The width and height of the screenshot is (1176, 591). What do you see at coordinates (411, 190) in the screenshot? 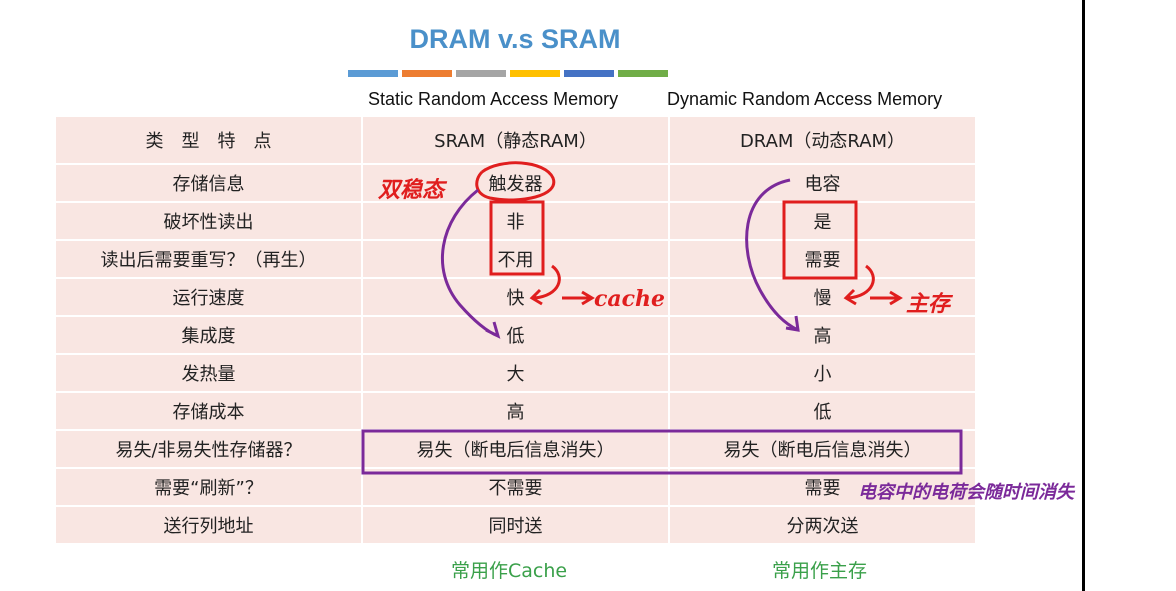
I see `ink-note-bistable: 双稳态` at bounding box center [411, 190].